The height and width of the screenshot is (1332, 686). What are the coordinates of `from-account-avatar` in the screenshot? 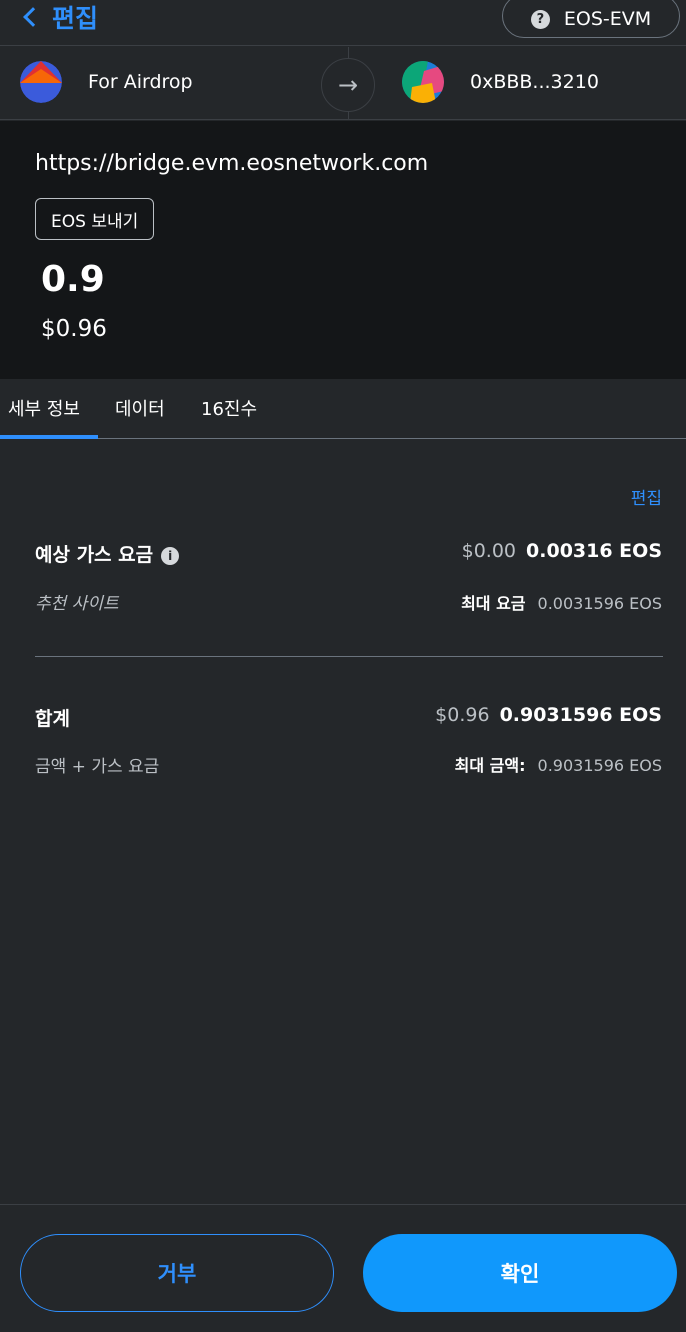 It's located at (41, 82).